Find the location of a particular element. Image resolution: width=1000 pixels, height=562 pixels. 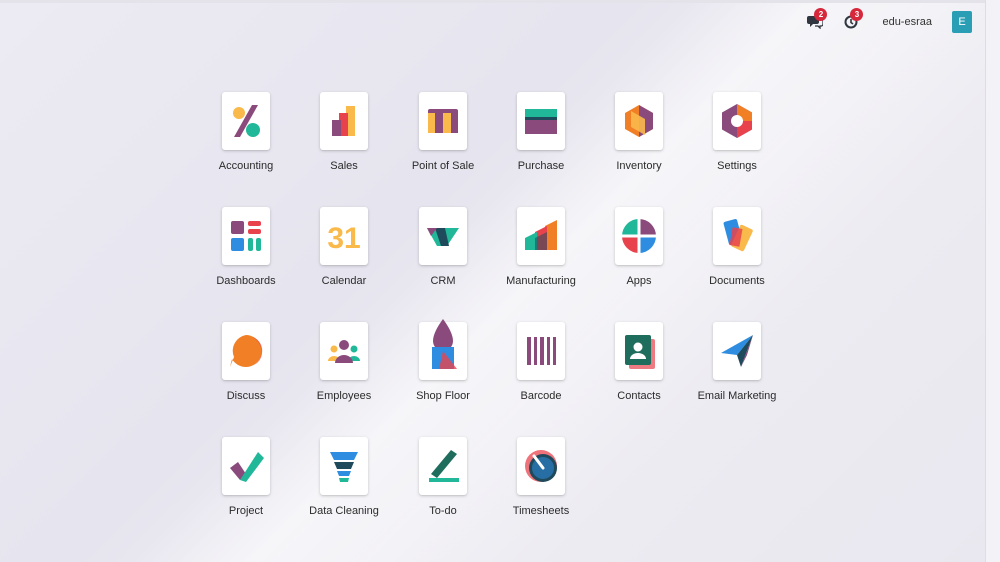

accounting-icon is located at coordinates (246, 121).